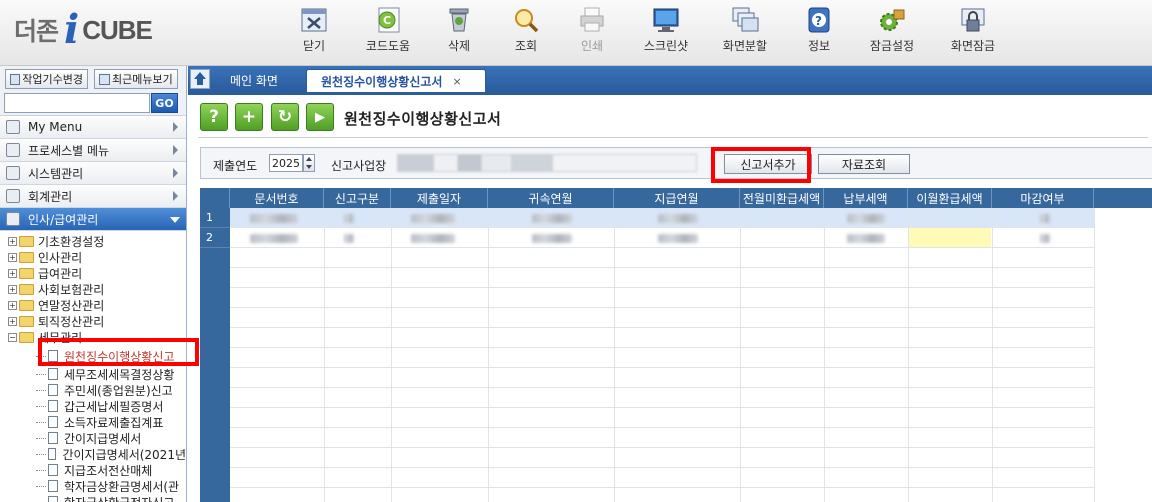 This screenshot has height=502, width=1152. I want to click on col-carry-refund: 이월환급세액, so click(950, 198).